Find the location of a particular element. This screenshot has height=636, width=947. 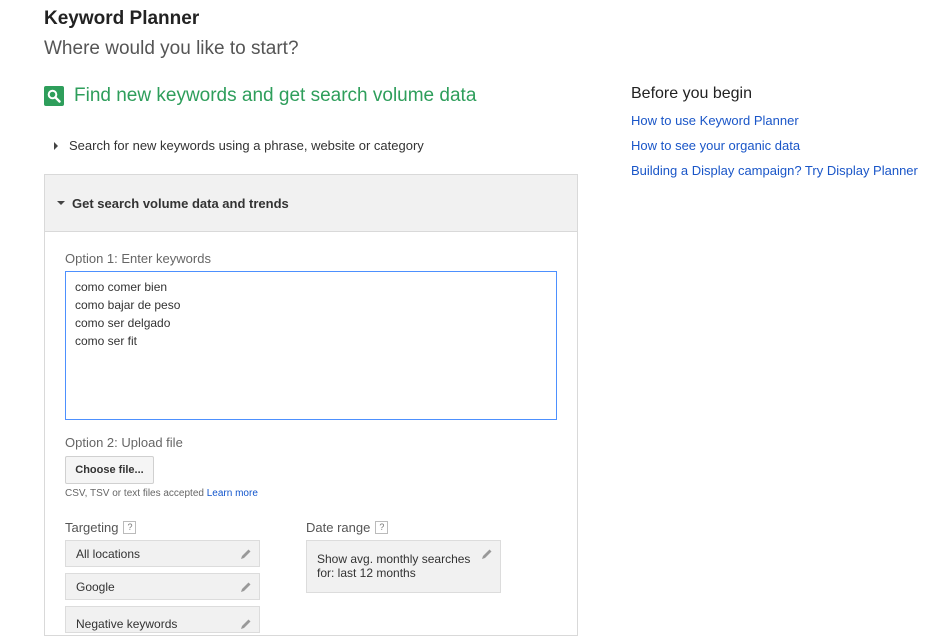

panel-header-label: Get search volume data and trends is located at coordinates (180, 203).